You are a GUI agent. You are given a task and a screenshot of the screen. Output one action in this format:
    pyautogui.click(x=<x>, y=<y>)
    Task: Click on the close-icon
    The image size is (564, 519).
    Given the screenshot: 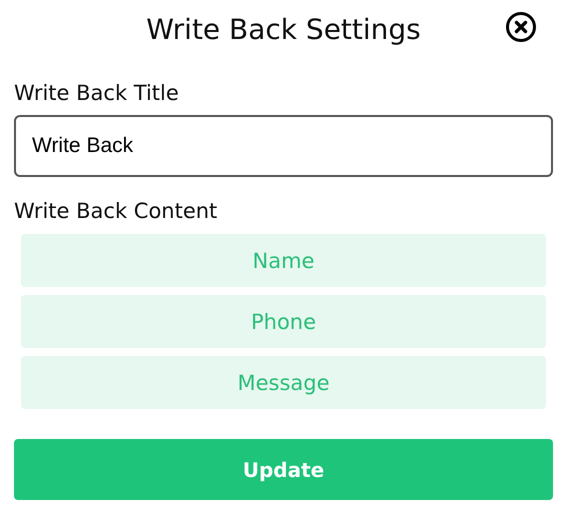 What is the action you would take?
    pyautogui.click(x=521, y=27)
    